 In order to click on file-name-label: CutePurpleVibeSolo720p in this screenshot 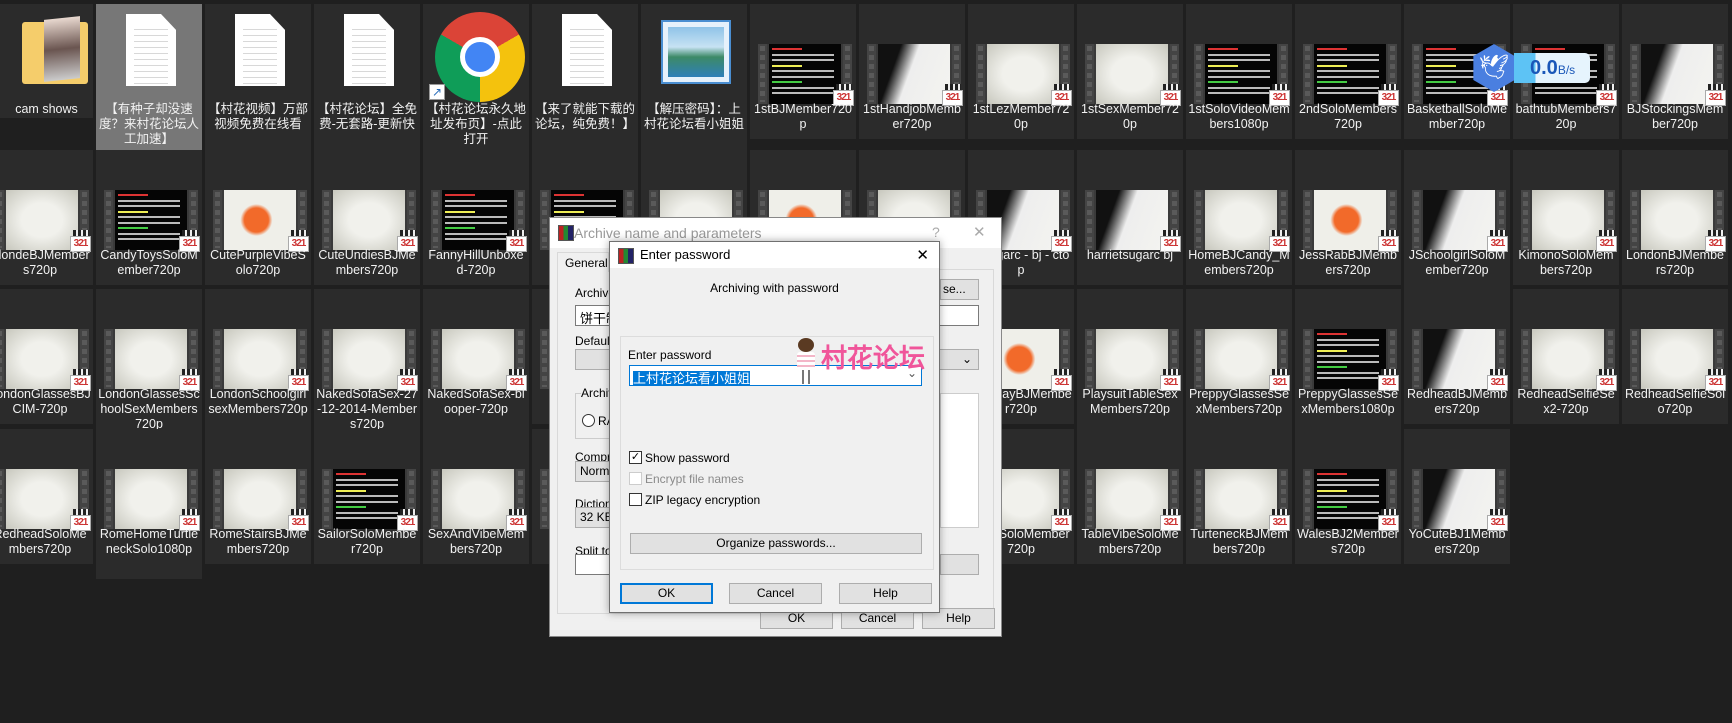, I will do `click(258, 262)`.